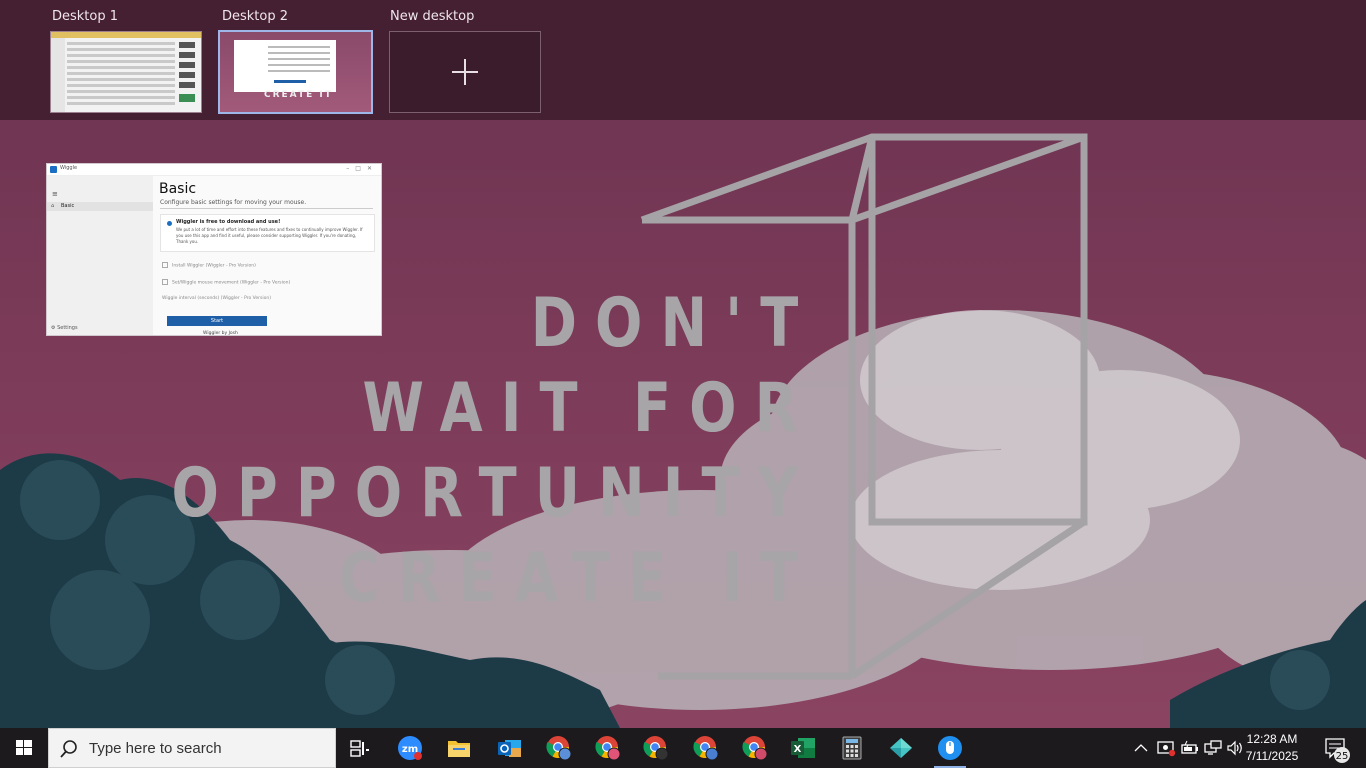 The height and width of the screenshot is (768, 1366). I want to click on new-desktop-label: New desktop, so click(432, 16).